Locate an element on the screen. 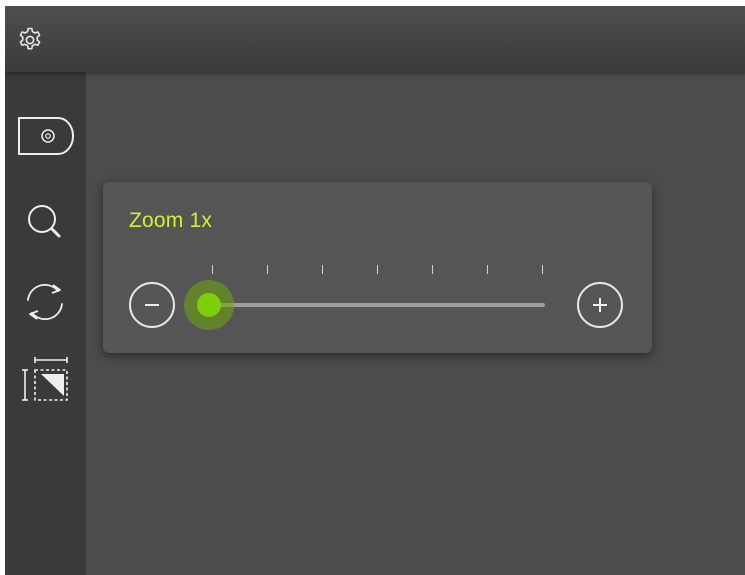  sidebar-item-crop is located at coordinates (45, 381).